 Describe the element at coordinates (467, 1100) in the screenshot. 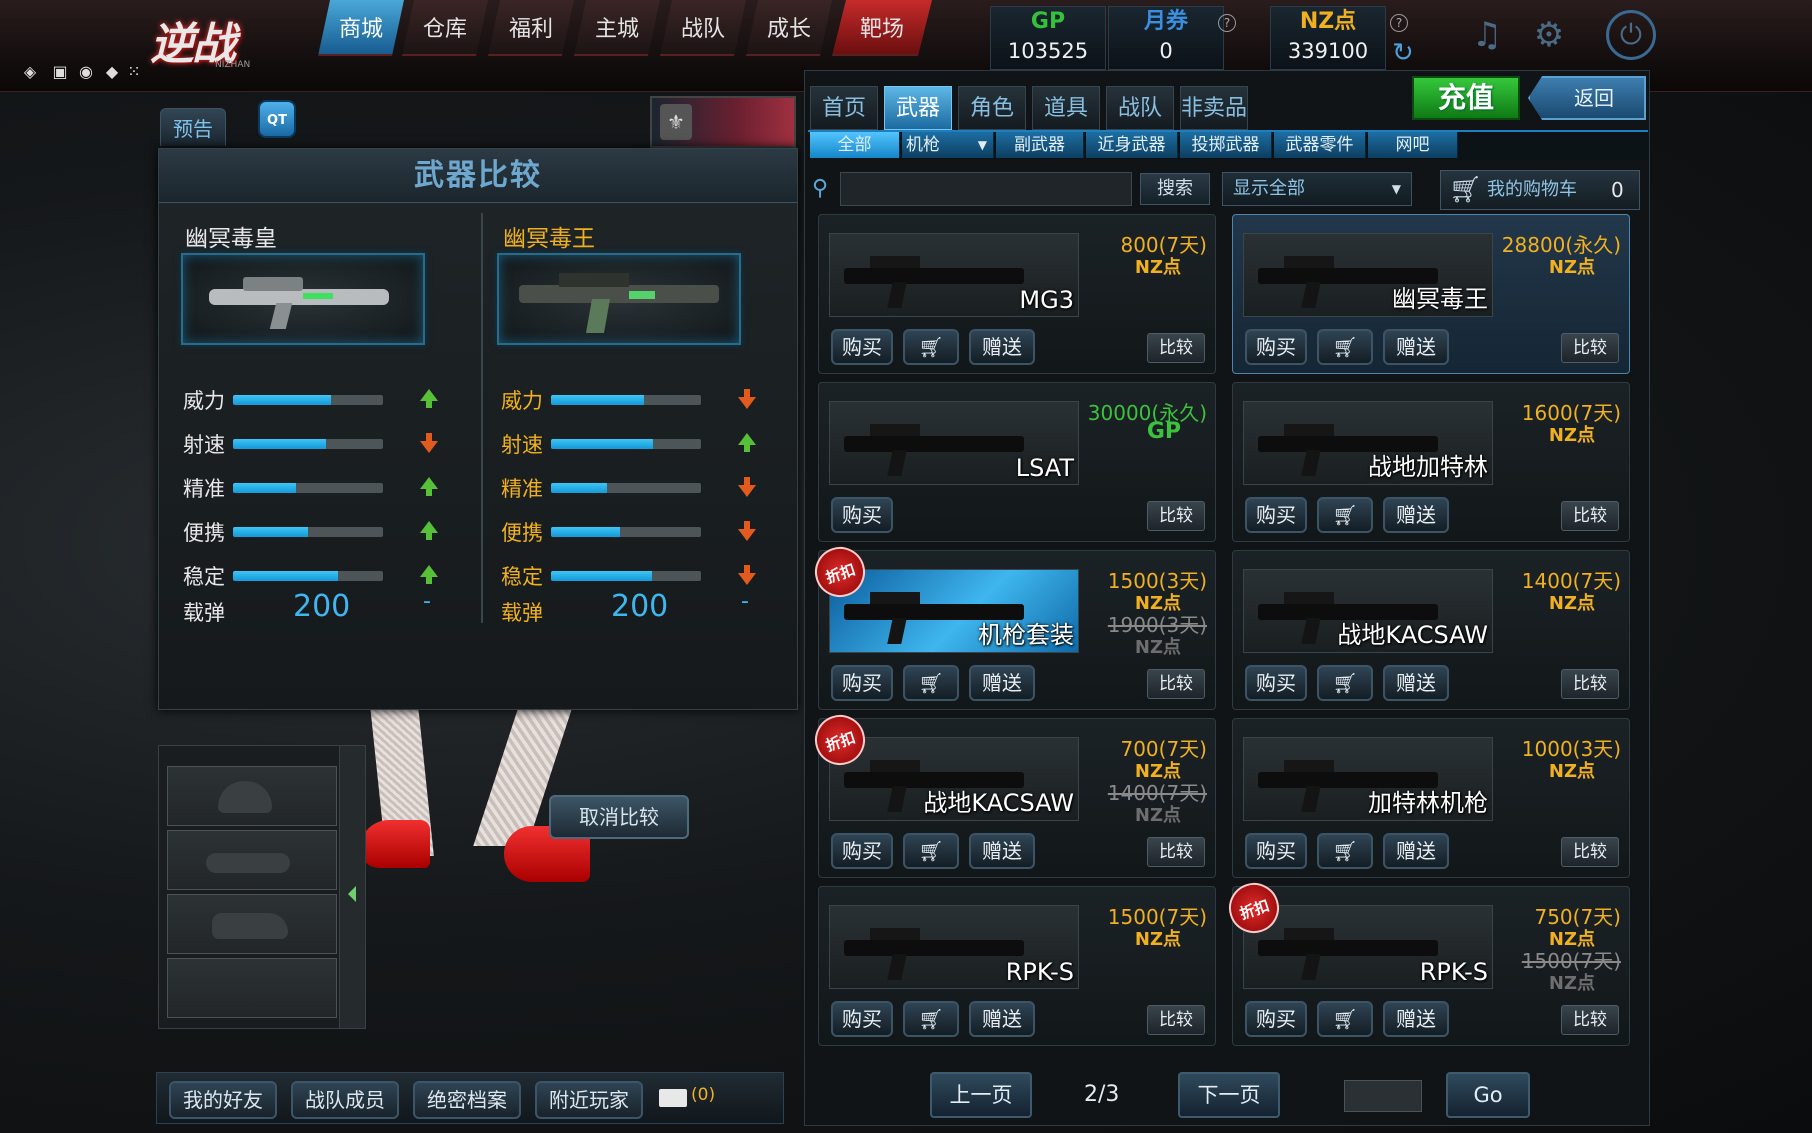

I see `secret-files-button: 绝密档案` at that location.